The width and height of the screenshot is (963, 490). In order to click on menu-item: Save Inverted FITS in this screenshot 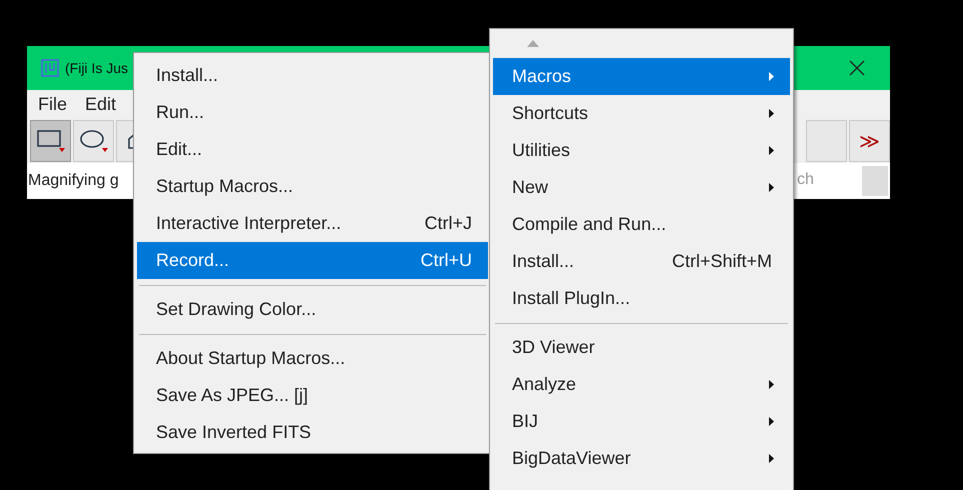, I will do `click(312, 432)`.